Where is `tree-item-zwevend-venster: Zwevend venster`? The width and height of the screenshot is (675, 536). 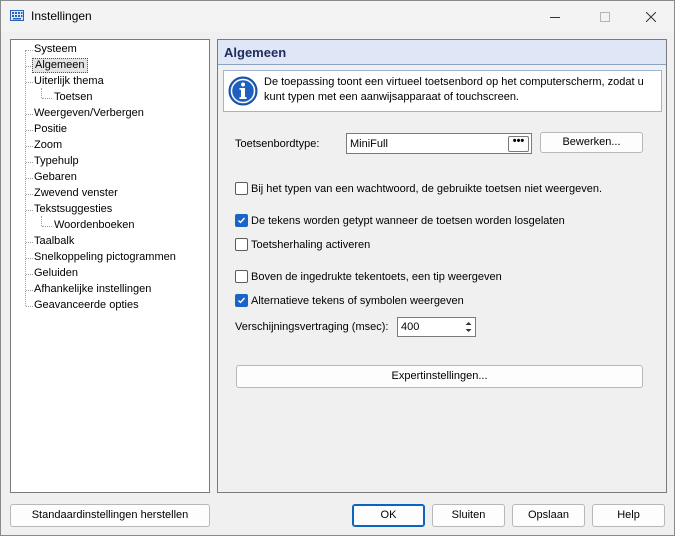 tree-item-zwevend-venster: Zwevend venster is located at coordinates (76, 193).